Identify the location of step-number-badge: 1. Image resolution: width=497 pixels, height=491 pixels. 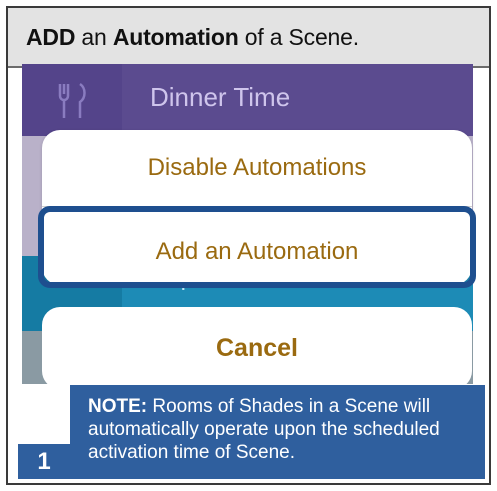
(44, 461).